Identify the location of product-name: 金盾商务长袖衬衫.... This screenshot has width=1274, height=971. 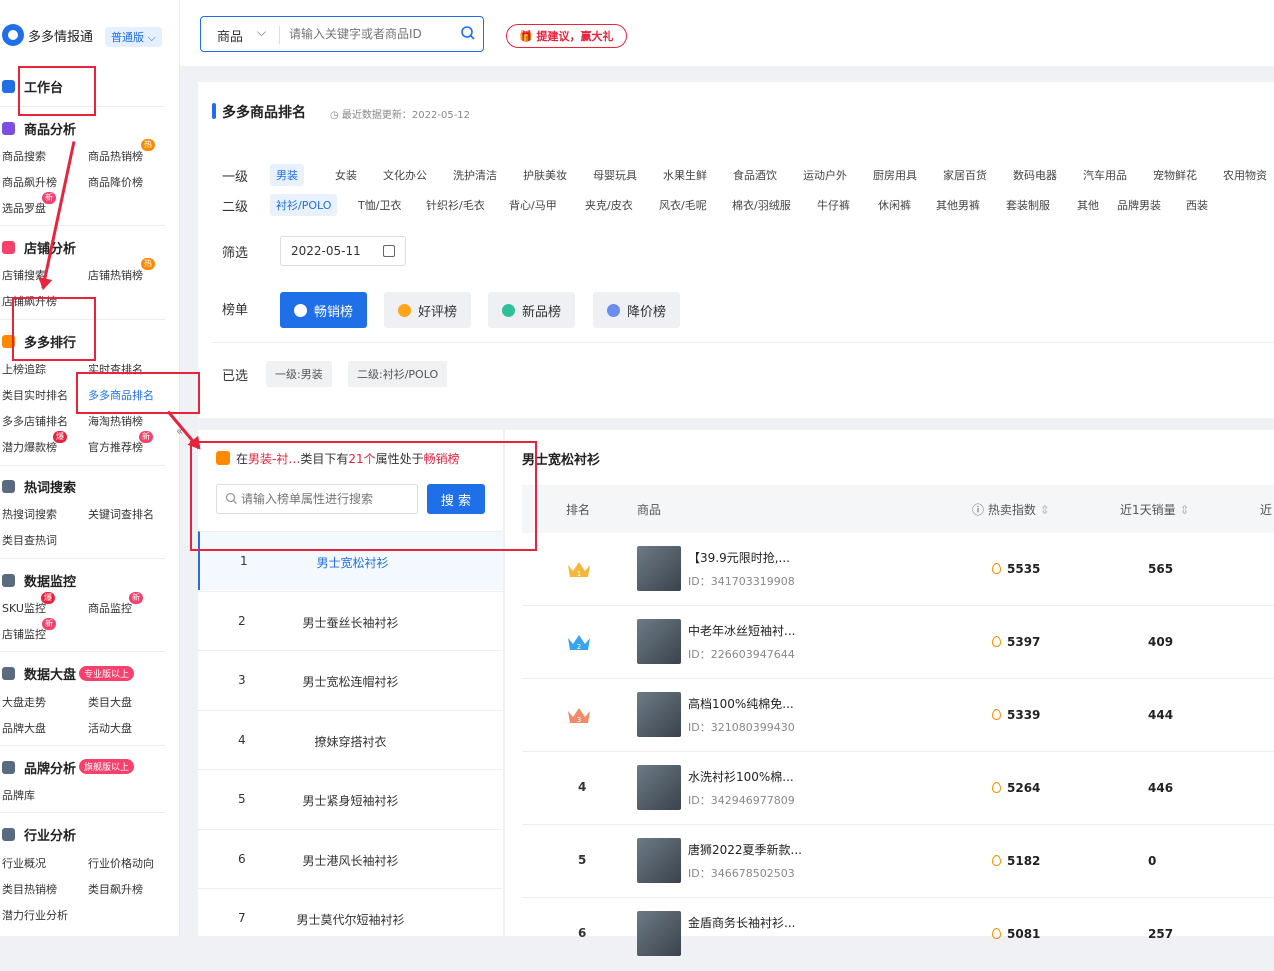
(741, 922).